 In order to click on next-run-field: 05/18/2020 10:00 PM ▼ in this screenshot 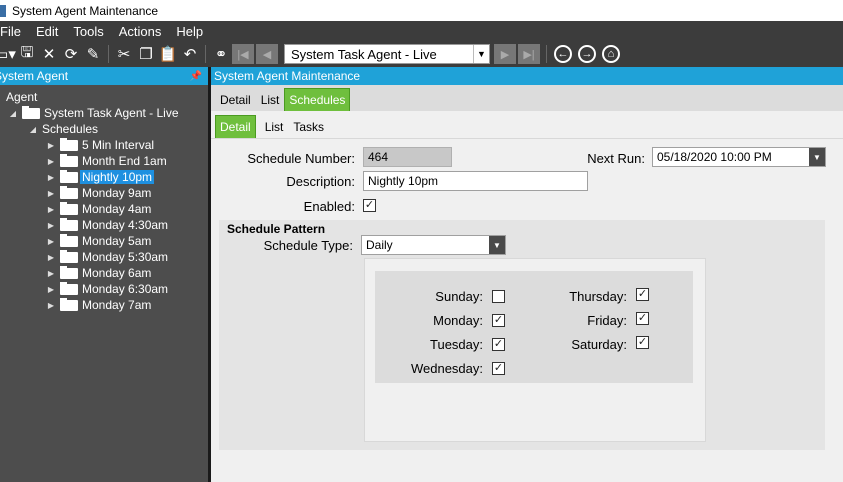, I will do `click(739, 157)`.